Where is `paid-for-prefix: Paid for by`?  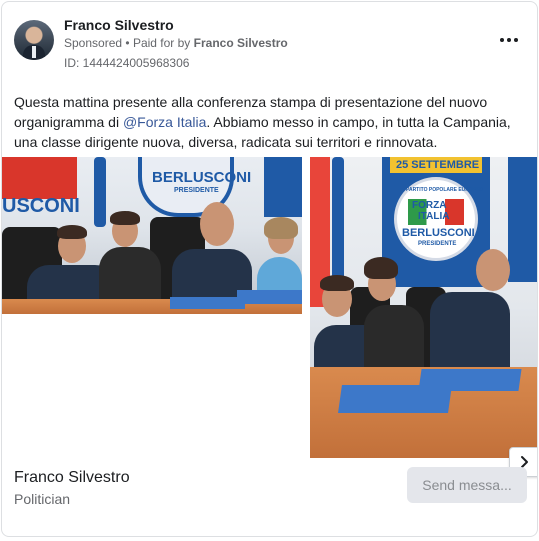
paid-for-prefix: Paid for by is located at coordinates (161, 43).